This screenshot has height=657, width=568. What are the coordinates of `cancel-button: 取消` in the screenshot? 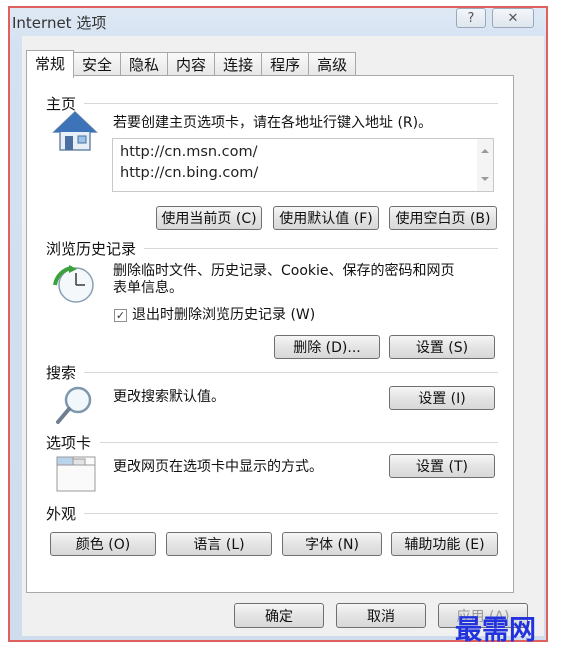 It's located at (381, 615).